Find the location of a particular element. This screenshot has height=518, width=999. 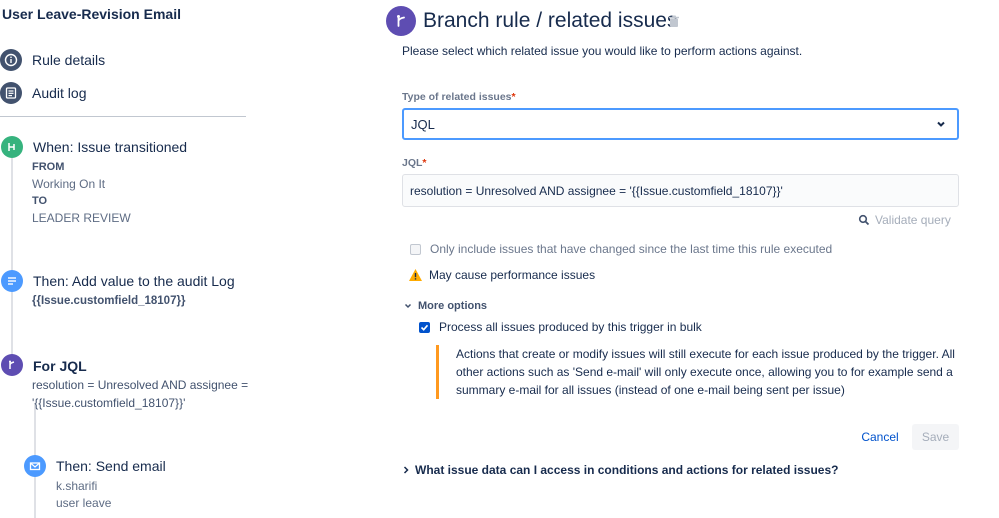

page-title: Branch rule / related issues is located at coordinates (550, 20).